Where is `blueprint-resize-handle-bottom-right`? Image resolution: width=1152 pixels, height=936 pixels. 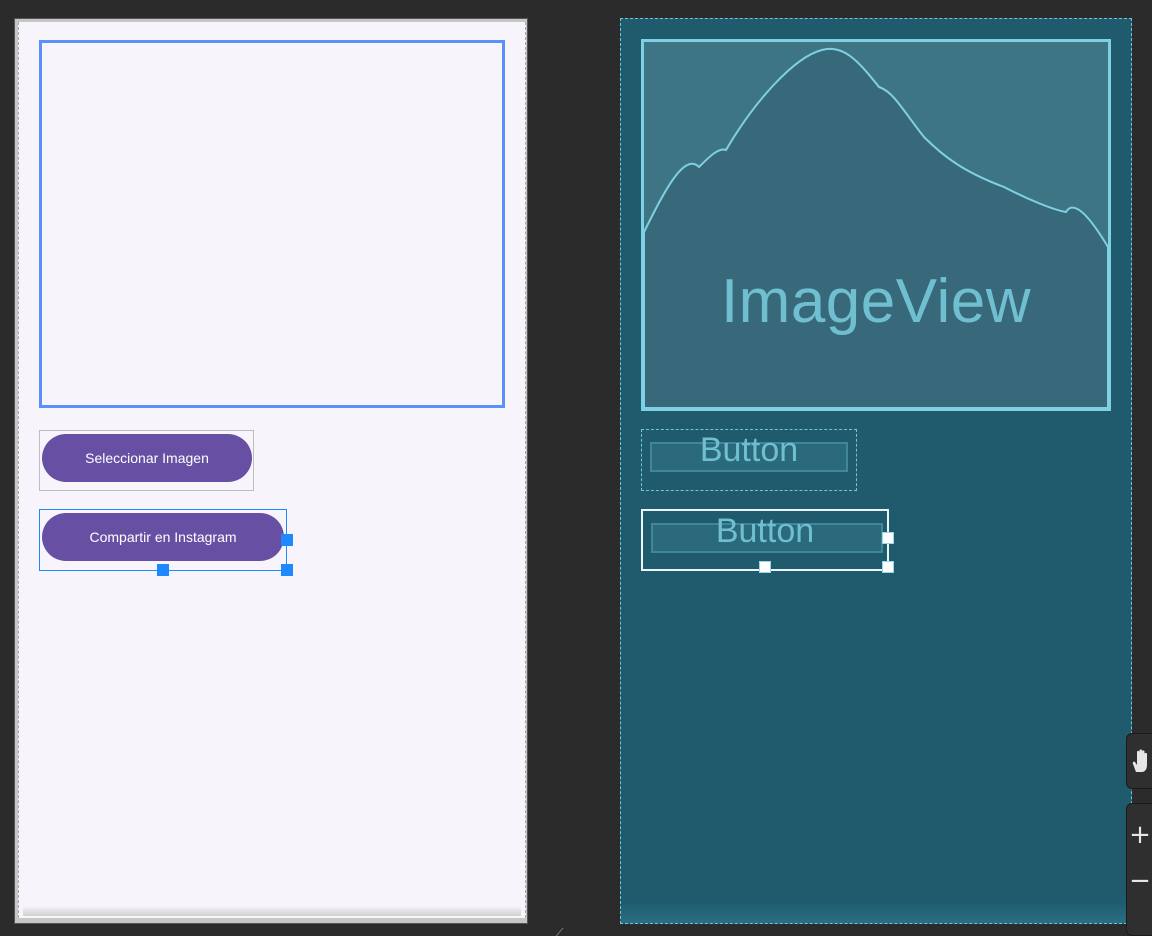
blueprint-resize-handle-bottom-right is located at coordinates (888, 567).